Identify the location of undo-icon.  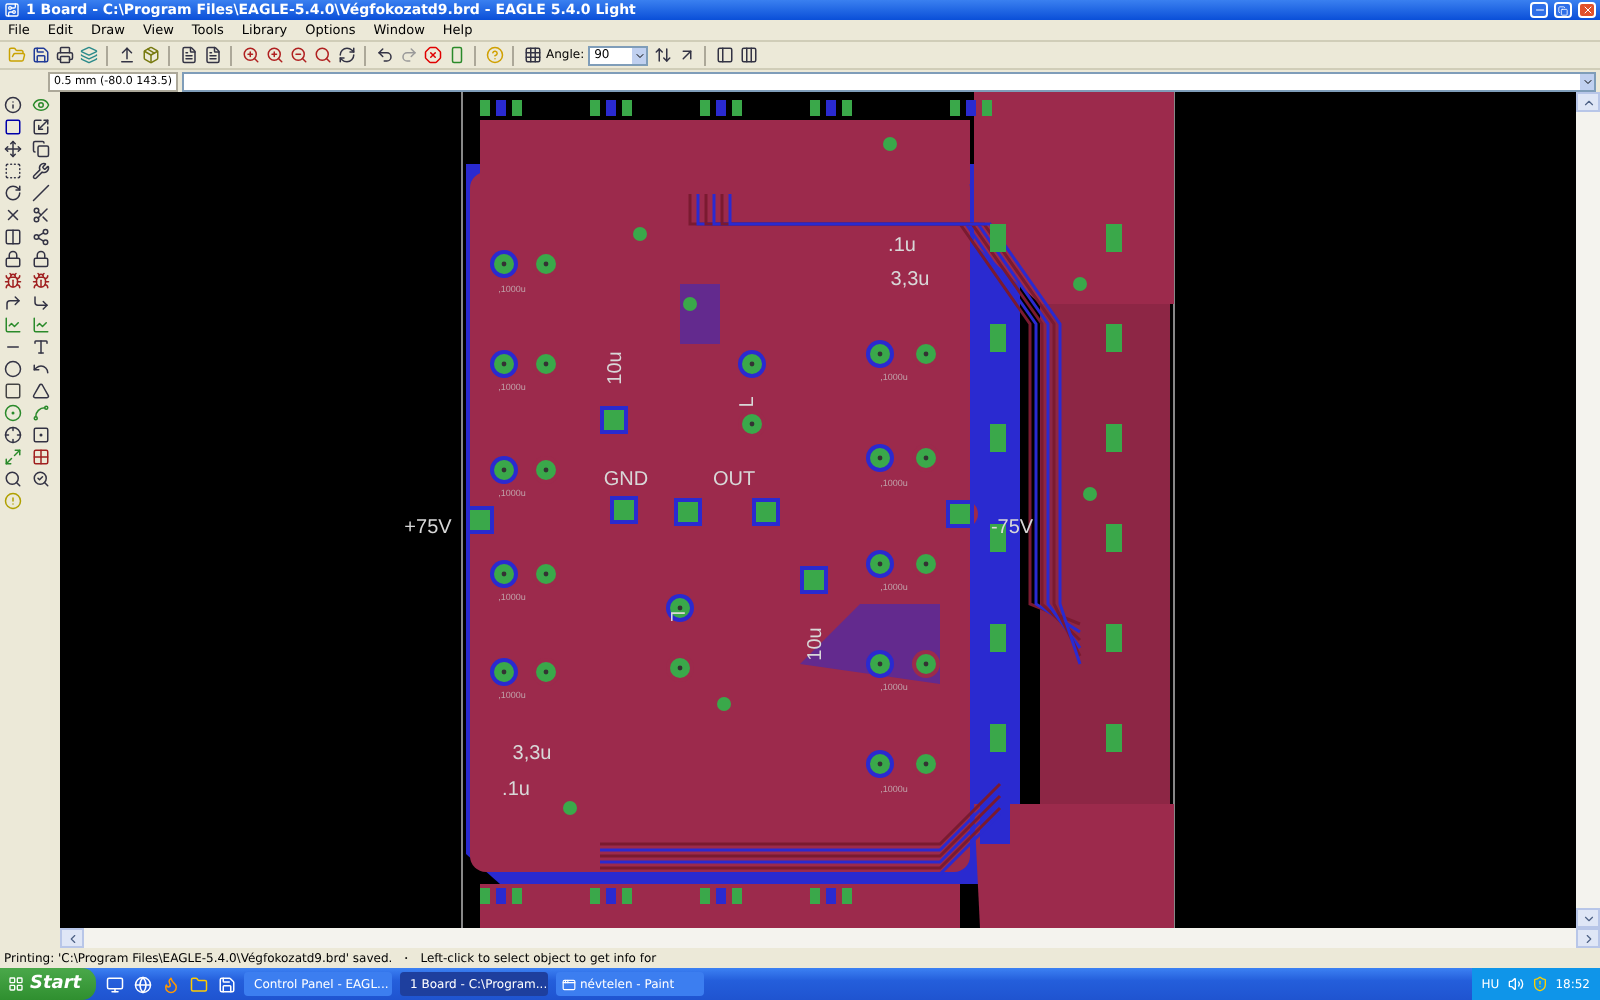
(384, 55).